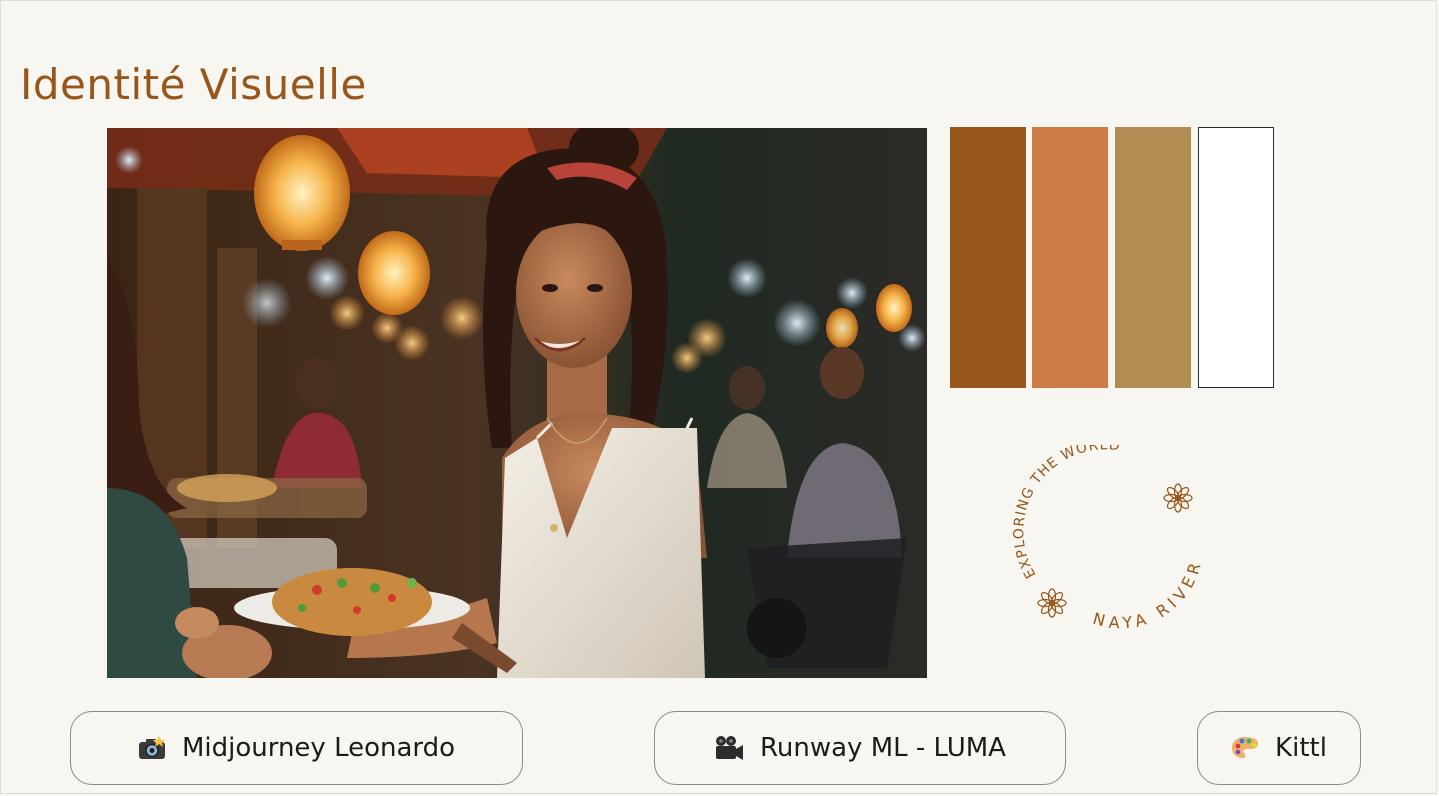  I want to click on badge-top-text: EXPLORING THE WORLD, so click(1065, 513).